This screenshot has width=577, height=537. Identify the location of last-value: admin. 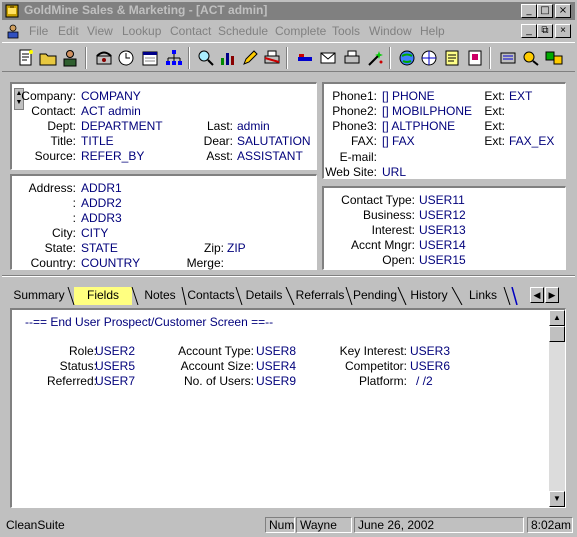
(253, 126).